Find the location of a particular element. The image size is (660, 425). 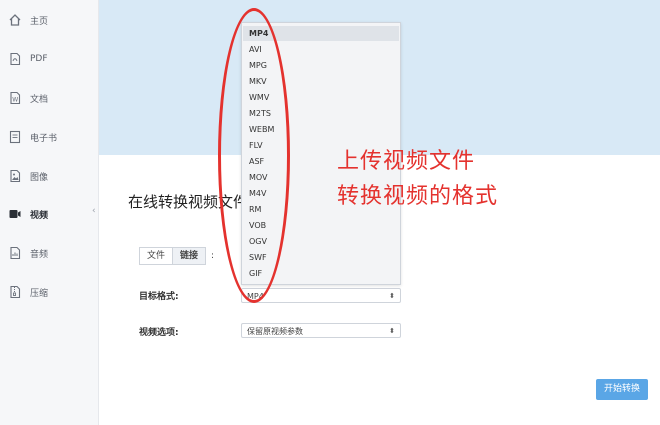

ebook-icon is located at coordinates (15, 137).